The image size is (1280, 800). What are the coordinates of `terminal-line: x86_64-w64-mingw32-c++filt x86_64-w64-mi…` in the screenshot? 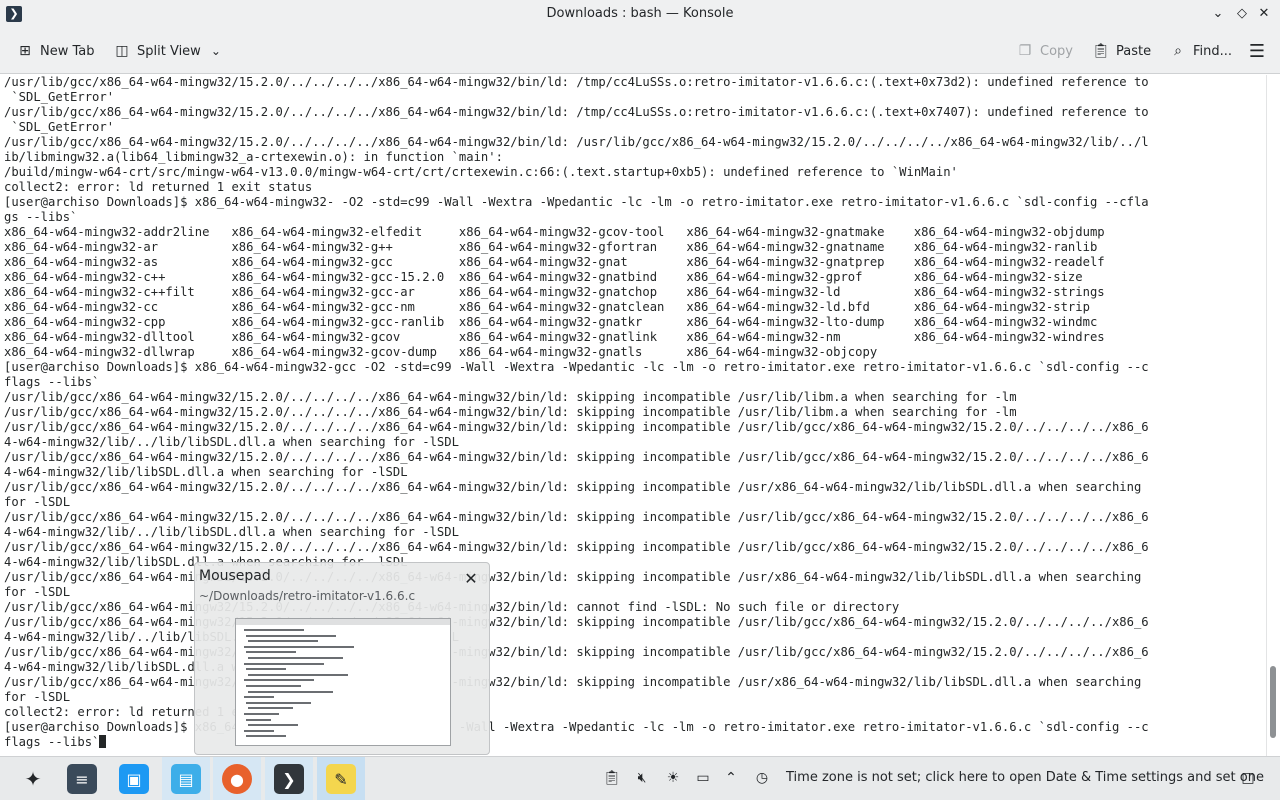 It's located at (554, 292).